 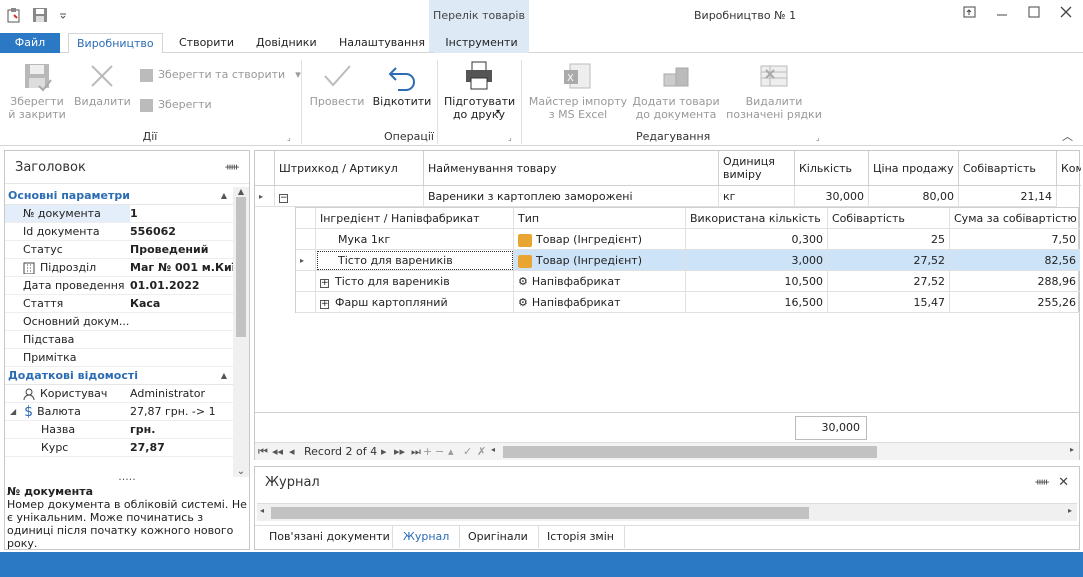 What do you see at coordinates (119, 448) in the screenshot?
I see `param-row: Курс 27,87` at bounding box center [119, 448].